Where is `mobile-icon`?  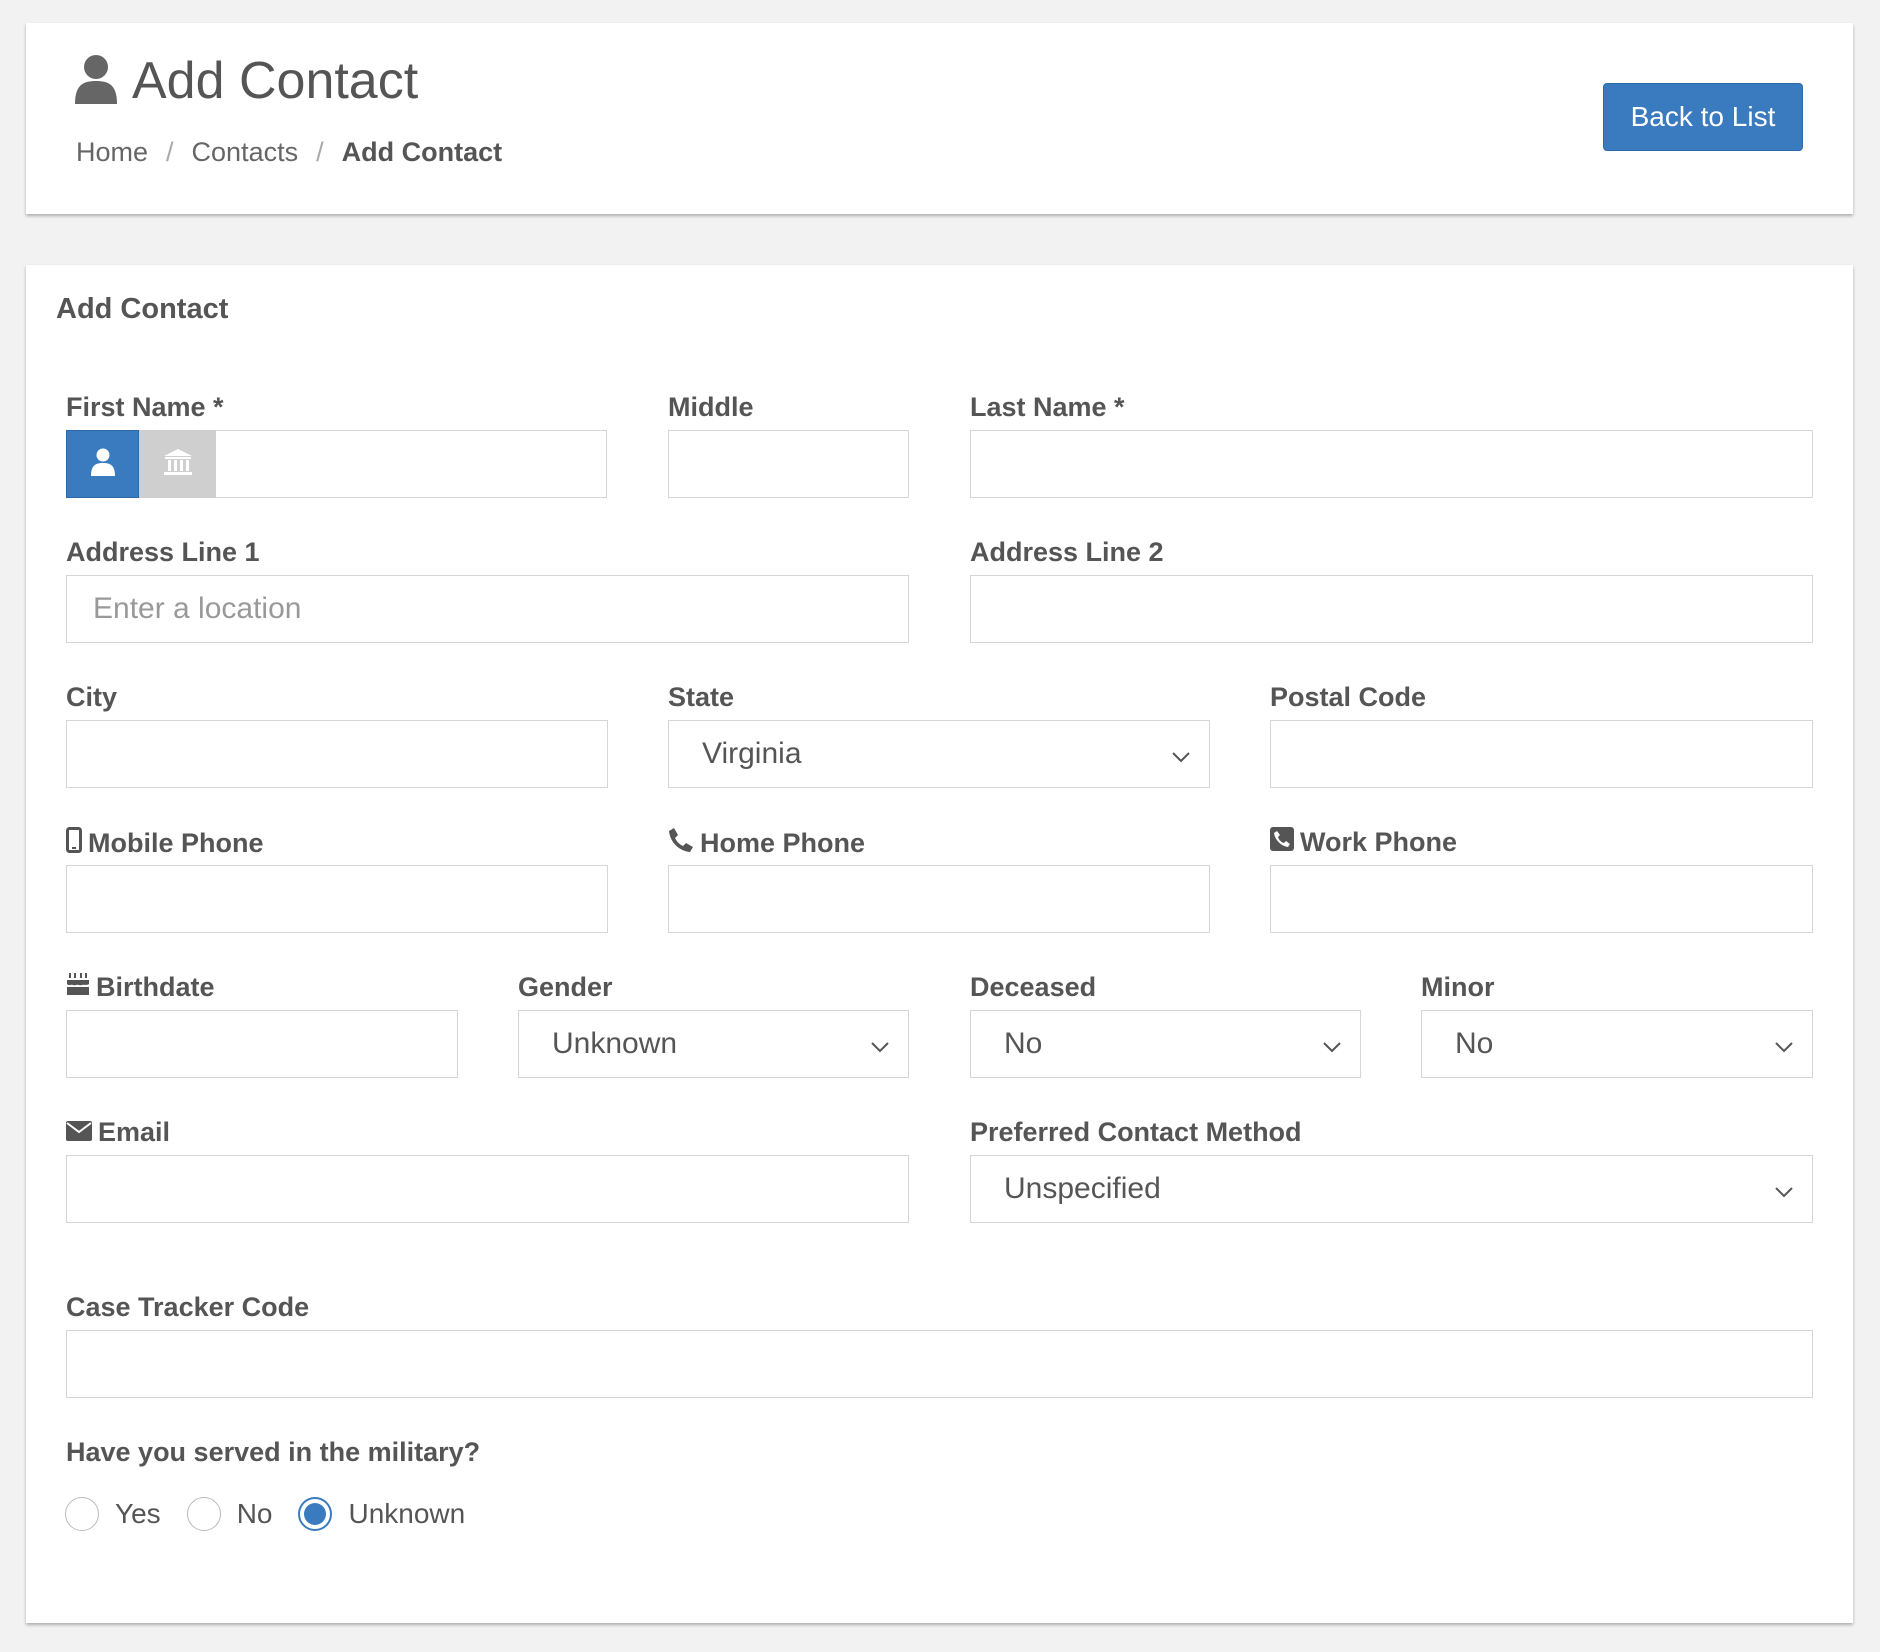
mobile-icon is located at coordinates (74, 843).